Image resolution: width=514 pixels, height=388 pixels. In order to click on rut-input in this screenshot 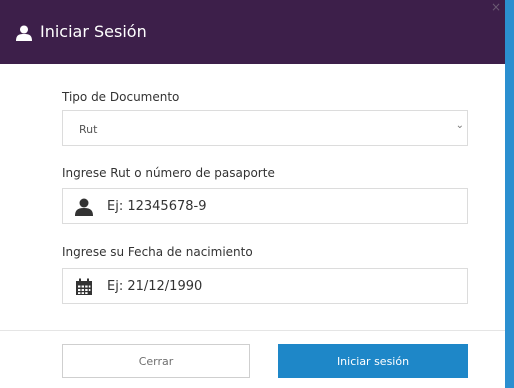, I will do `click(277, 206)`.